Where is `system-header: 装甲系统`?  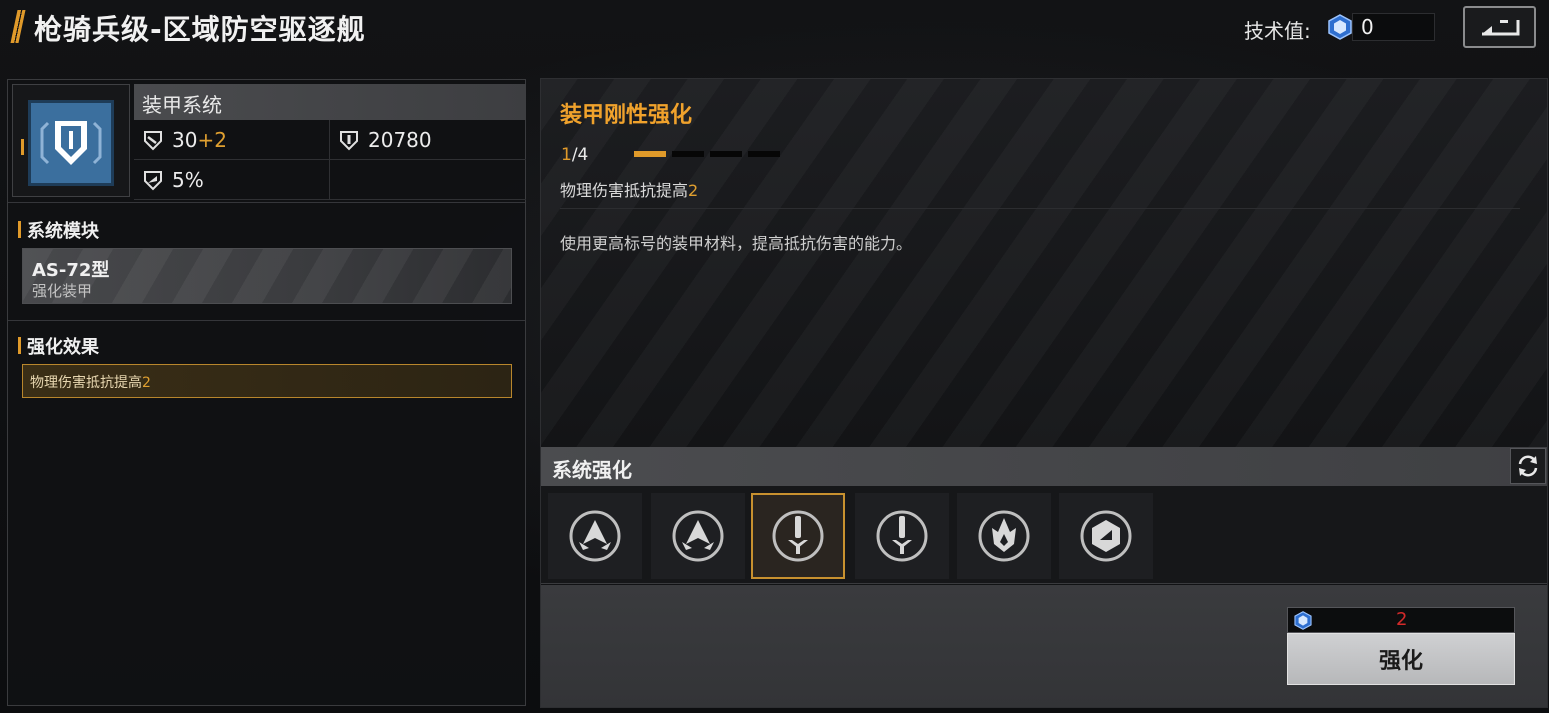
system-header: 装甲系统 is located at coordinates (330, 102).